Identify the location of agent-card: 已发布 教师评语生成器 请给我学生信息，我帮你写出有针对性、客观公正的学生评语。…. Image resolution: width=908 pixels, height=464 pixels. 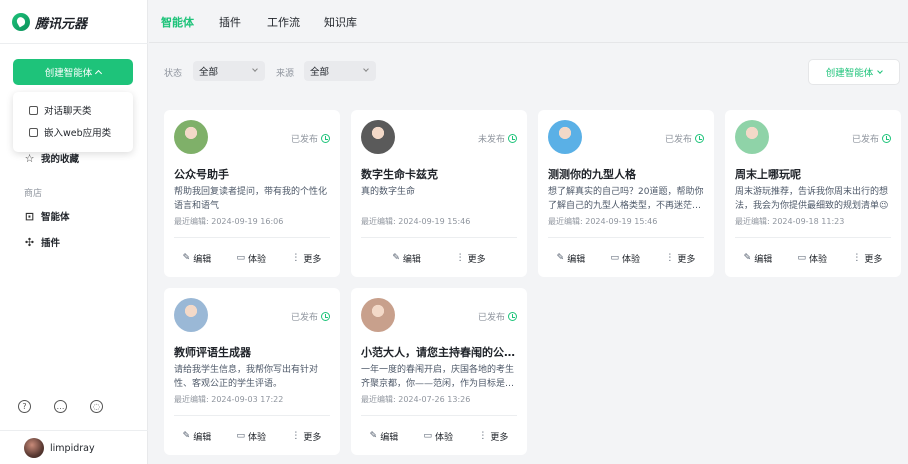
(252, 371).